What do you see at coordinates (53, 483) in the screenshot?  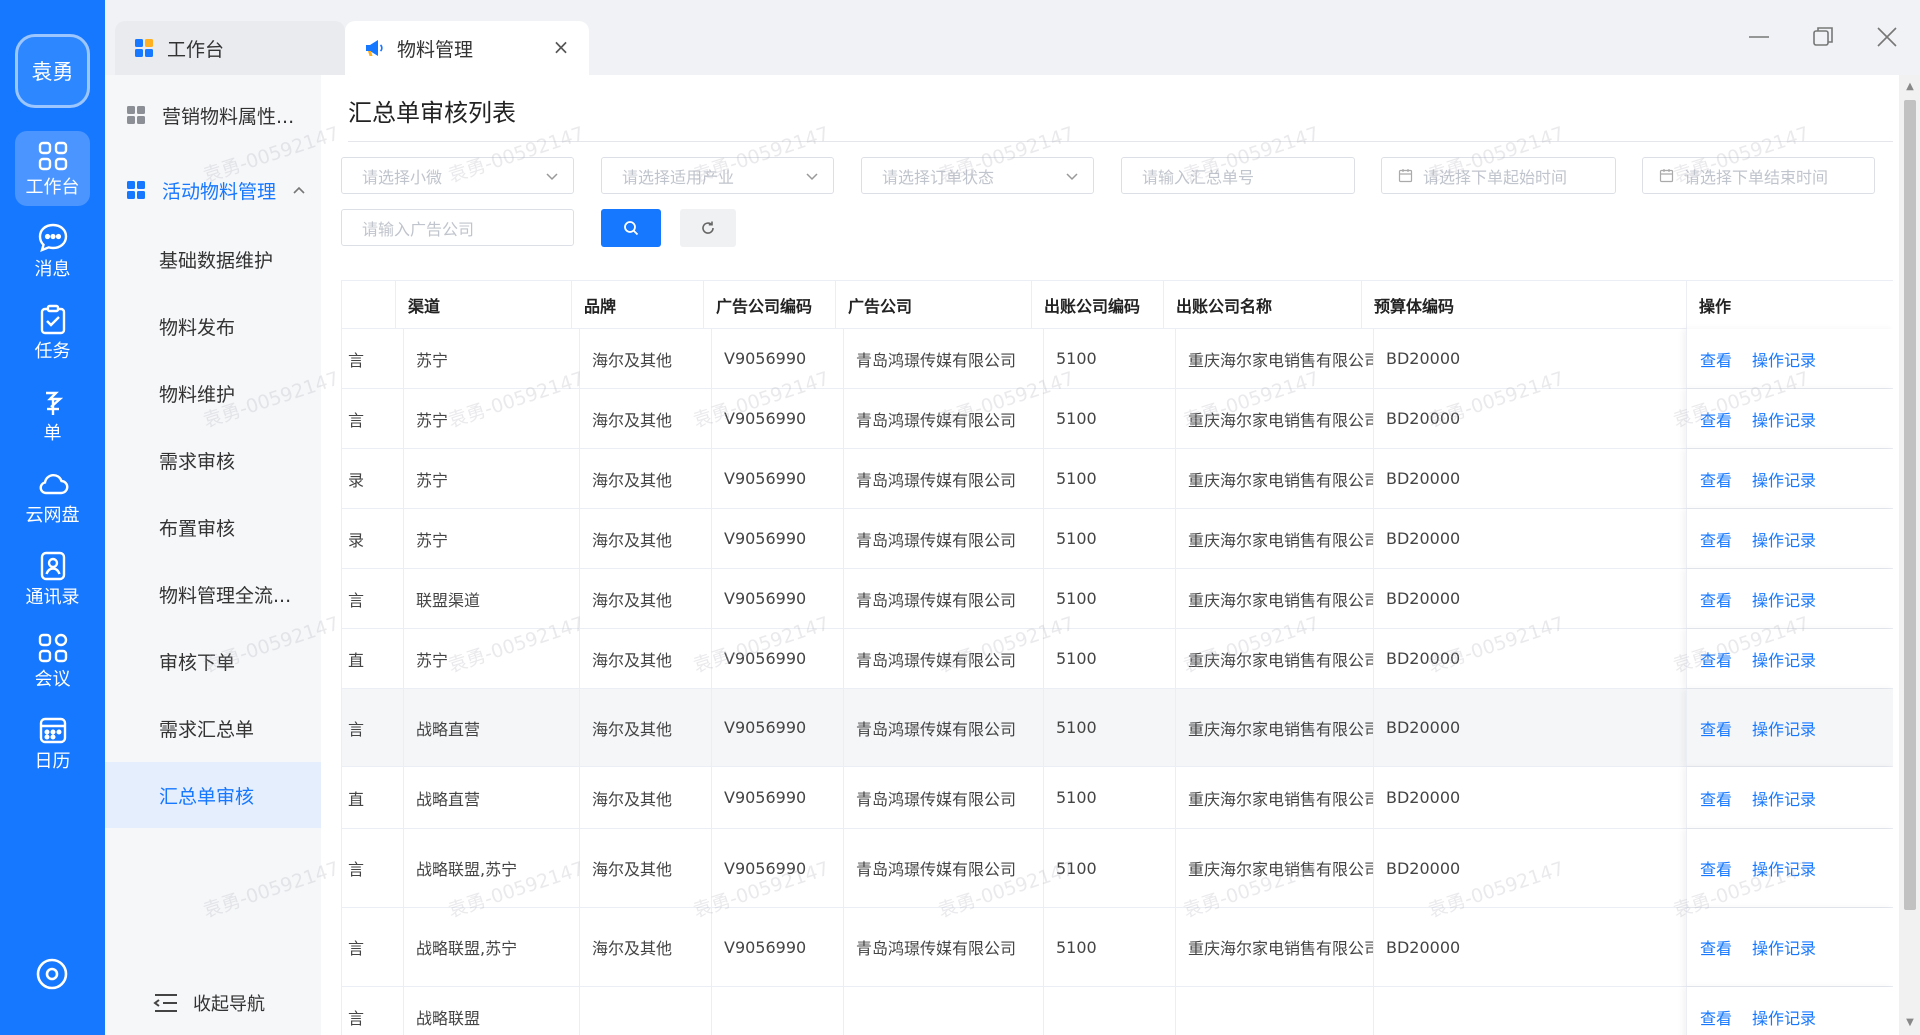 I see `cloud-icon` at bounding box center [53, 483].